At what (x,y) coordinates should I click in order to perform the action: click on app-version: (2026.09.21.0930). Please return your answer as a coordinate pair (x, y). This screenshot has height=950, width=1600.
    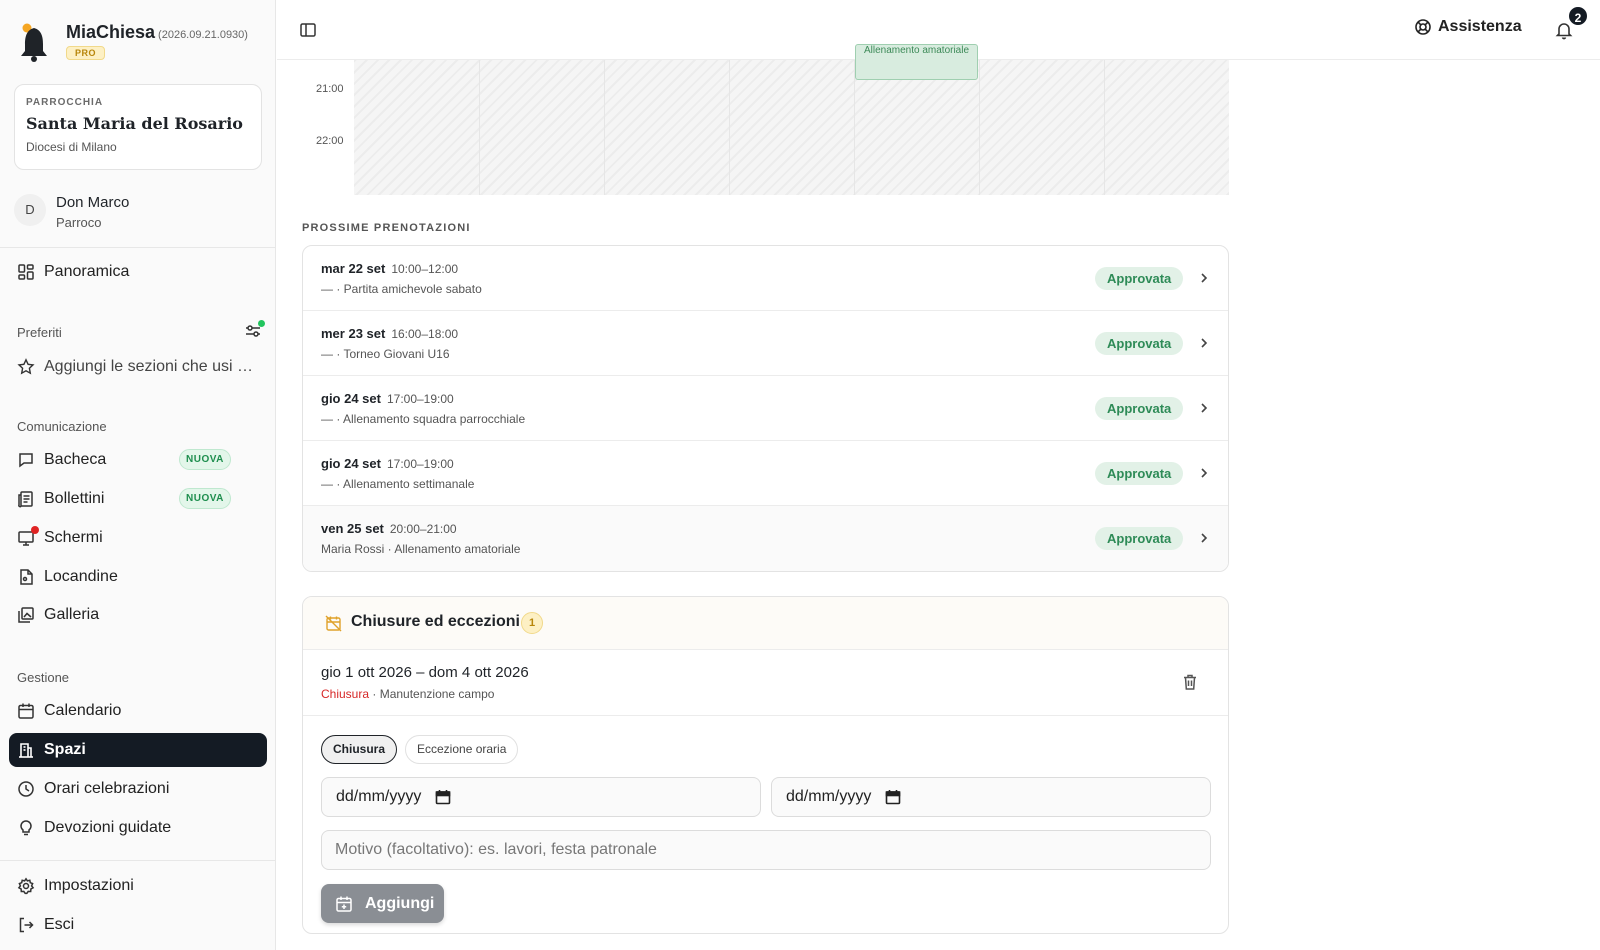
    Looking at the image, I should click on (203, 35).